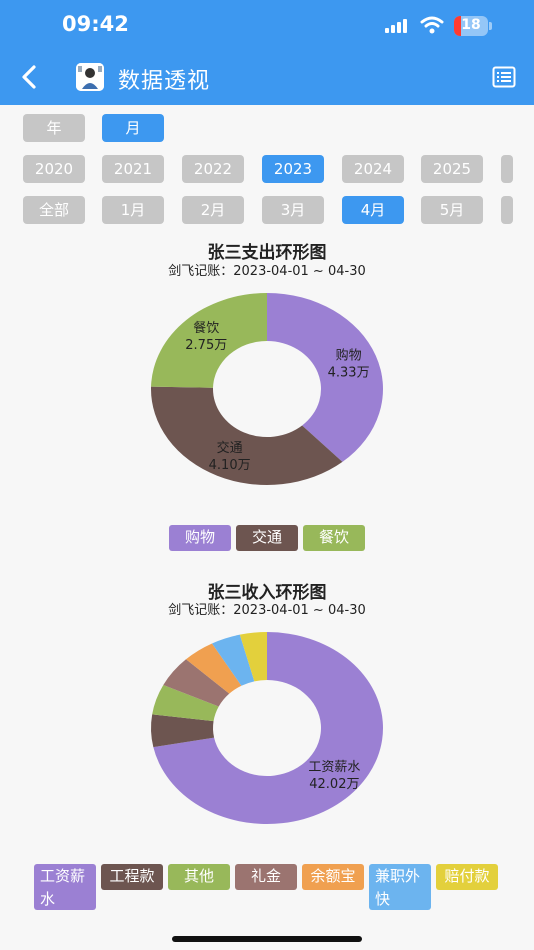  Describe the element at coordinates (397, 26) in the screenshot. I see `cellular-signal-icon` at that location.